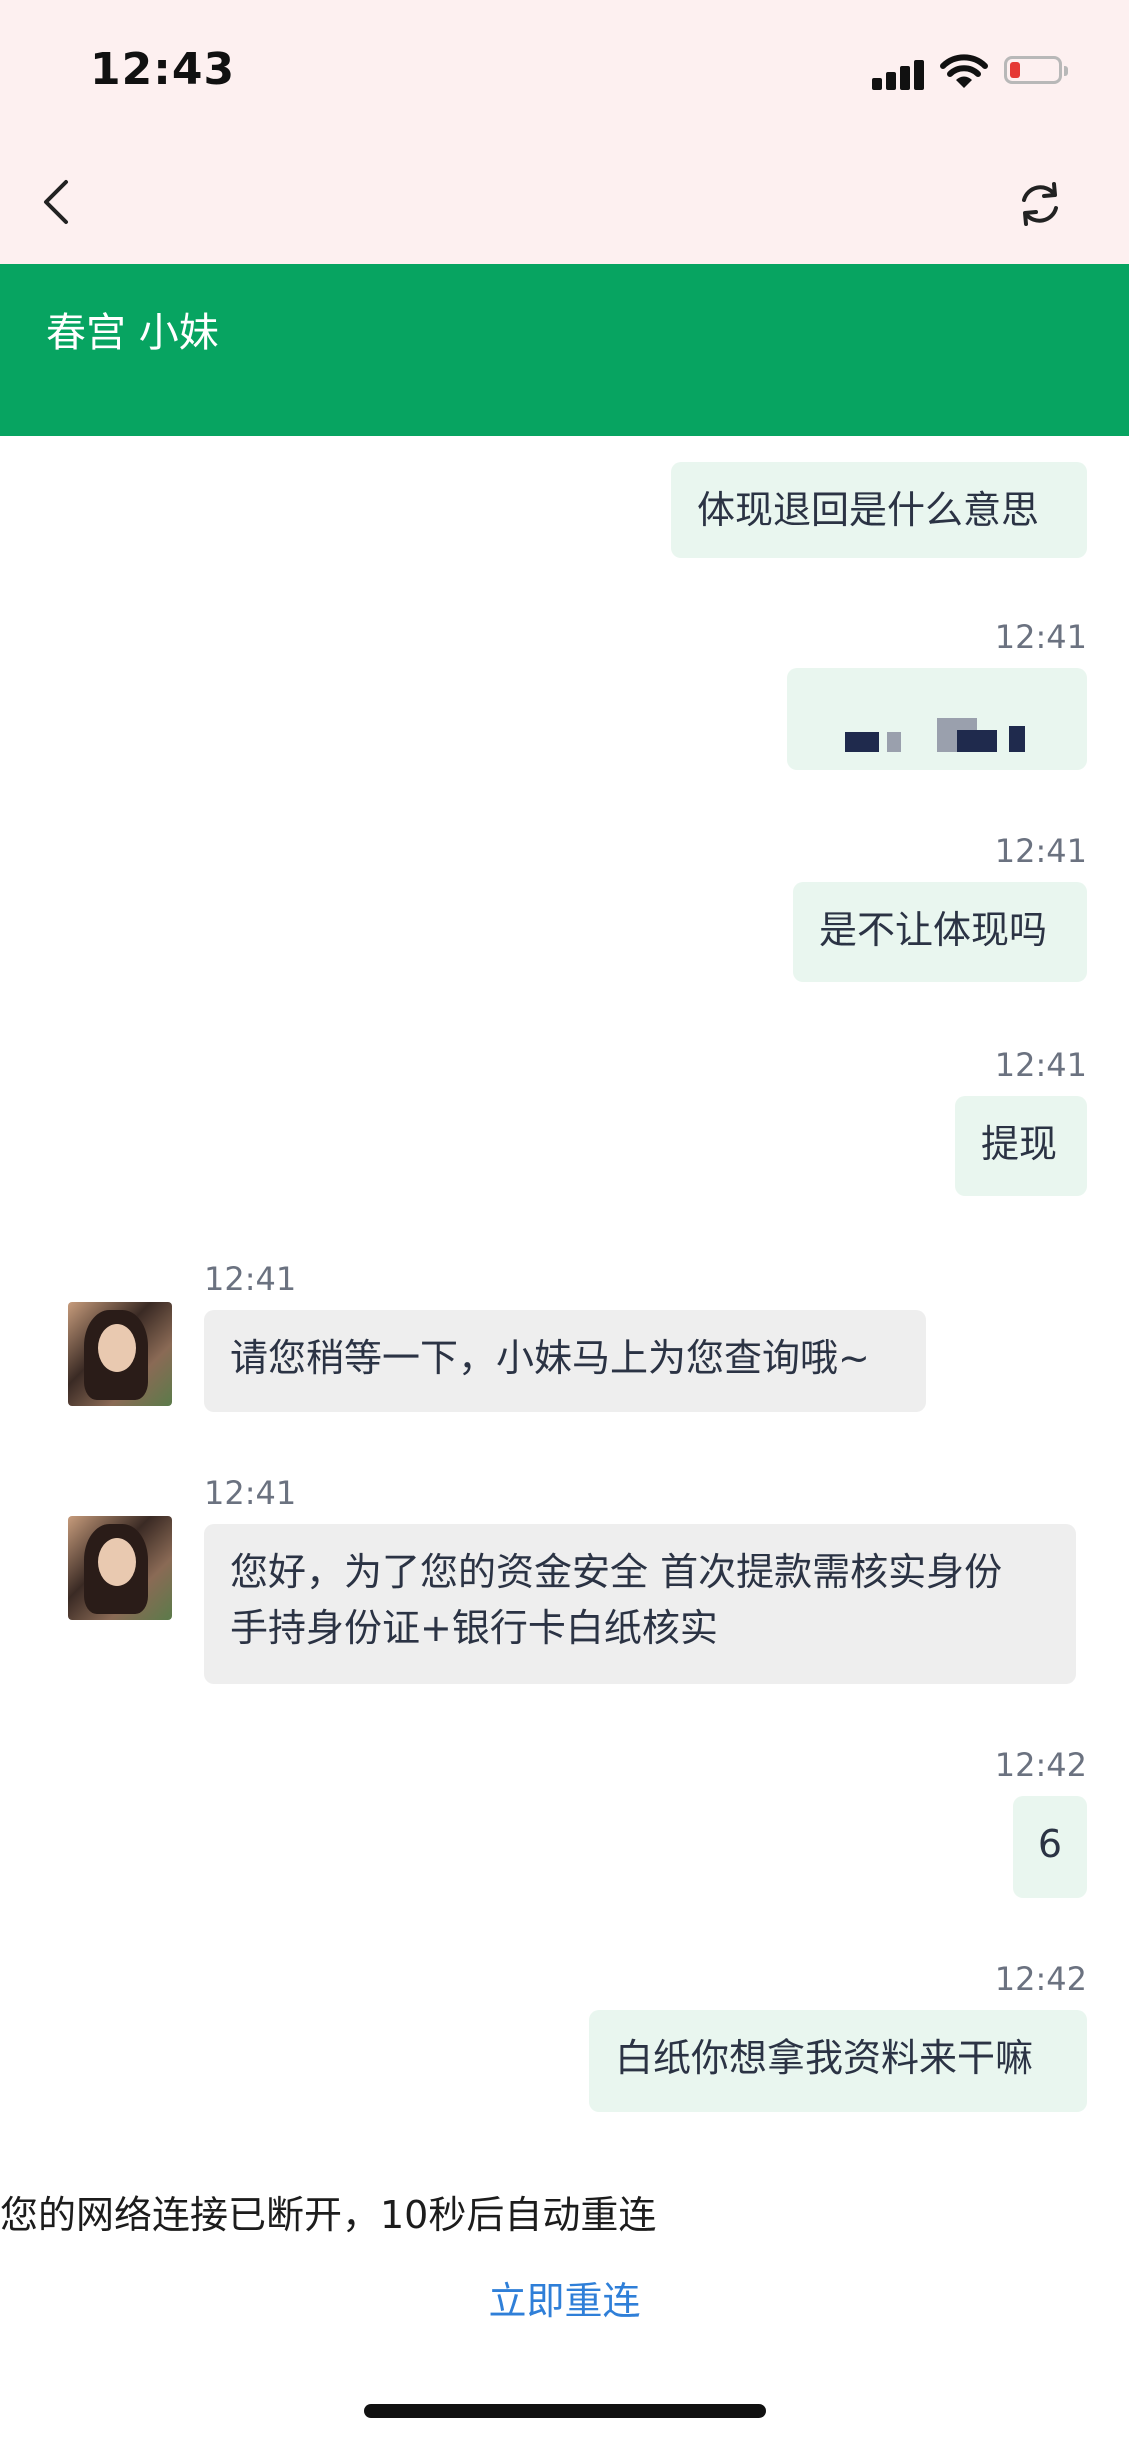 The height and width of the screenshot is (2443, 1129). I want to click on back-icon, so click(58, 202).